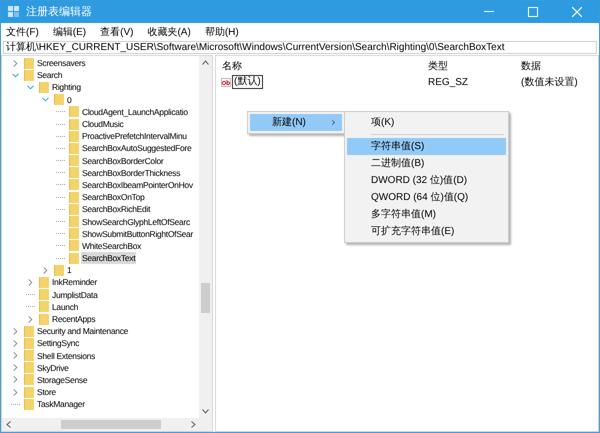  What do you see at coordinates (136, 148) in the screenshot?
I see `tree-item: SearchBoxAutoSuggestedFore` at bounding box center [136, 148].